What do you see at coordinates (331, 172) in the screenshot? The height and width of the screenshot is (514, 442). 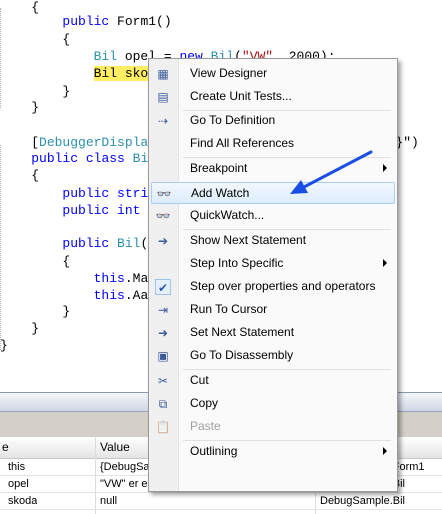 I see `annotation-arrow` at bounding box center [331, 172].